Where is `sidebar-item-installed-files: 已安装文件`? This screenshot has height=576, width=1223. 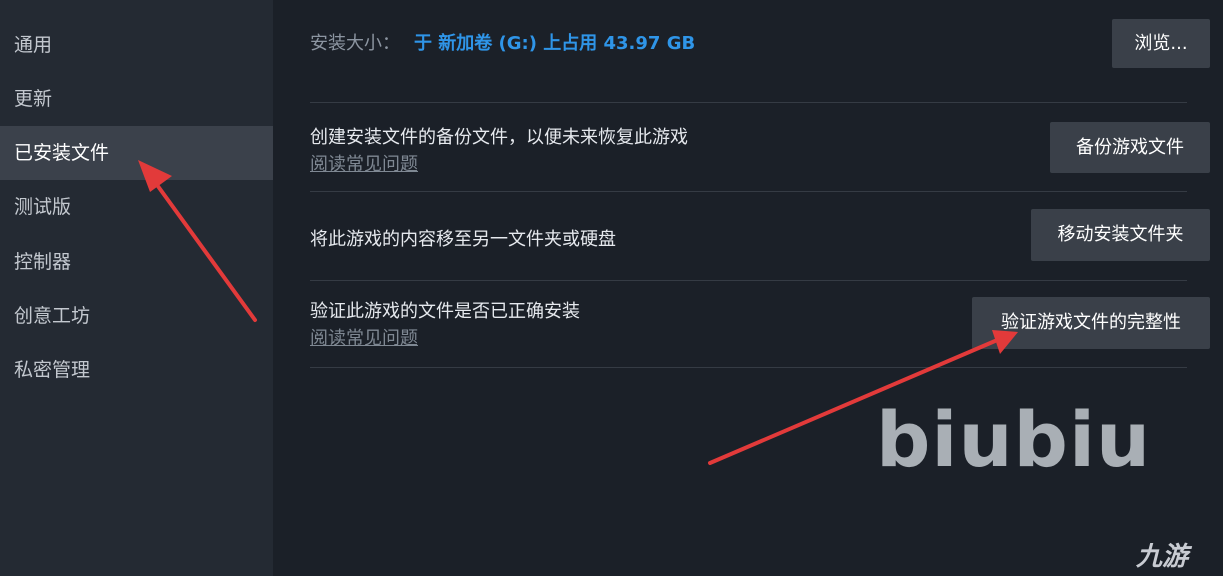
sidebar-item-installed-files: 已安装文件 is located at coordinates (136, 153).